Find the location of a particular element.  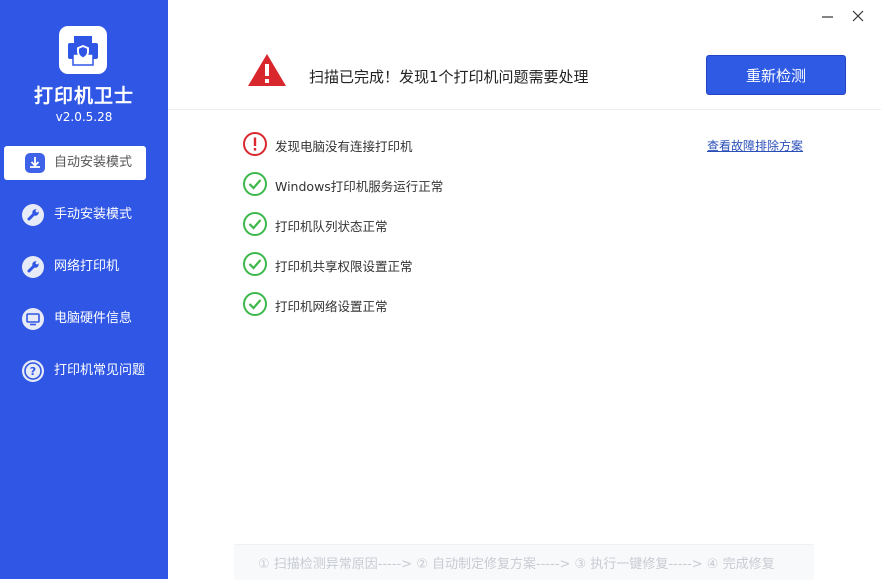

sidebar-item-manual-install: 手动安装模式 is located at coordinates (75, 215).